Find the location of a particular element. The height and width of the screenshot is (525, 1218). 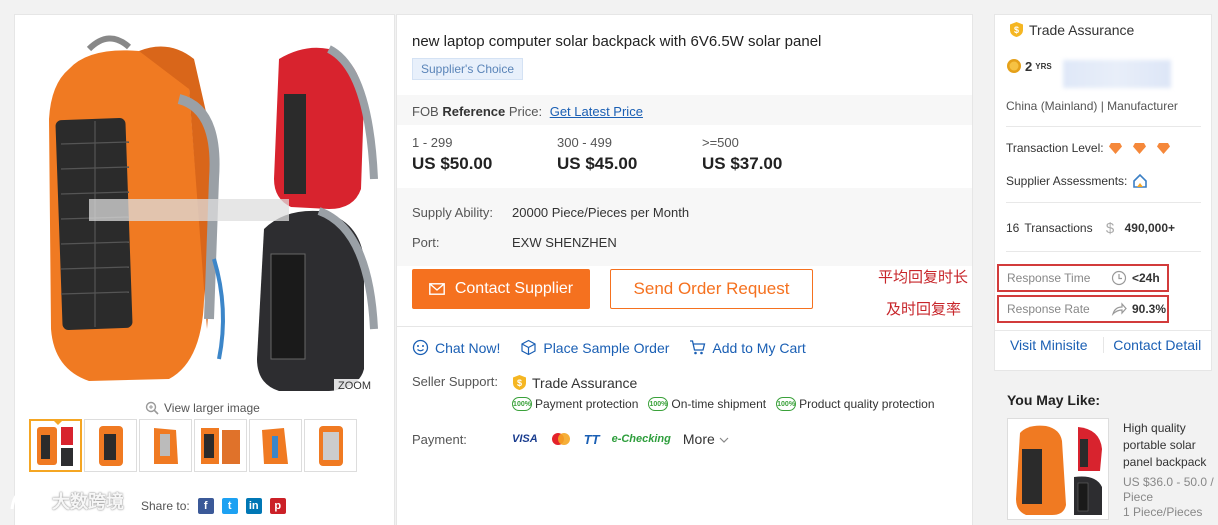

transactions-row: 16 Transactions $ 490,000+ is located at coordinates (1090, 228).